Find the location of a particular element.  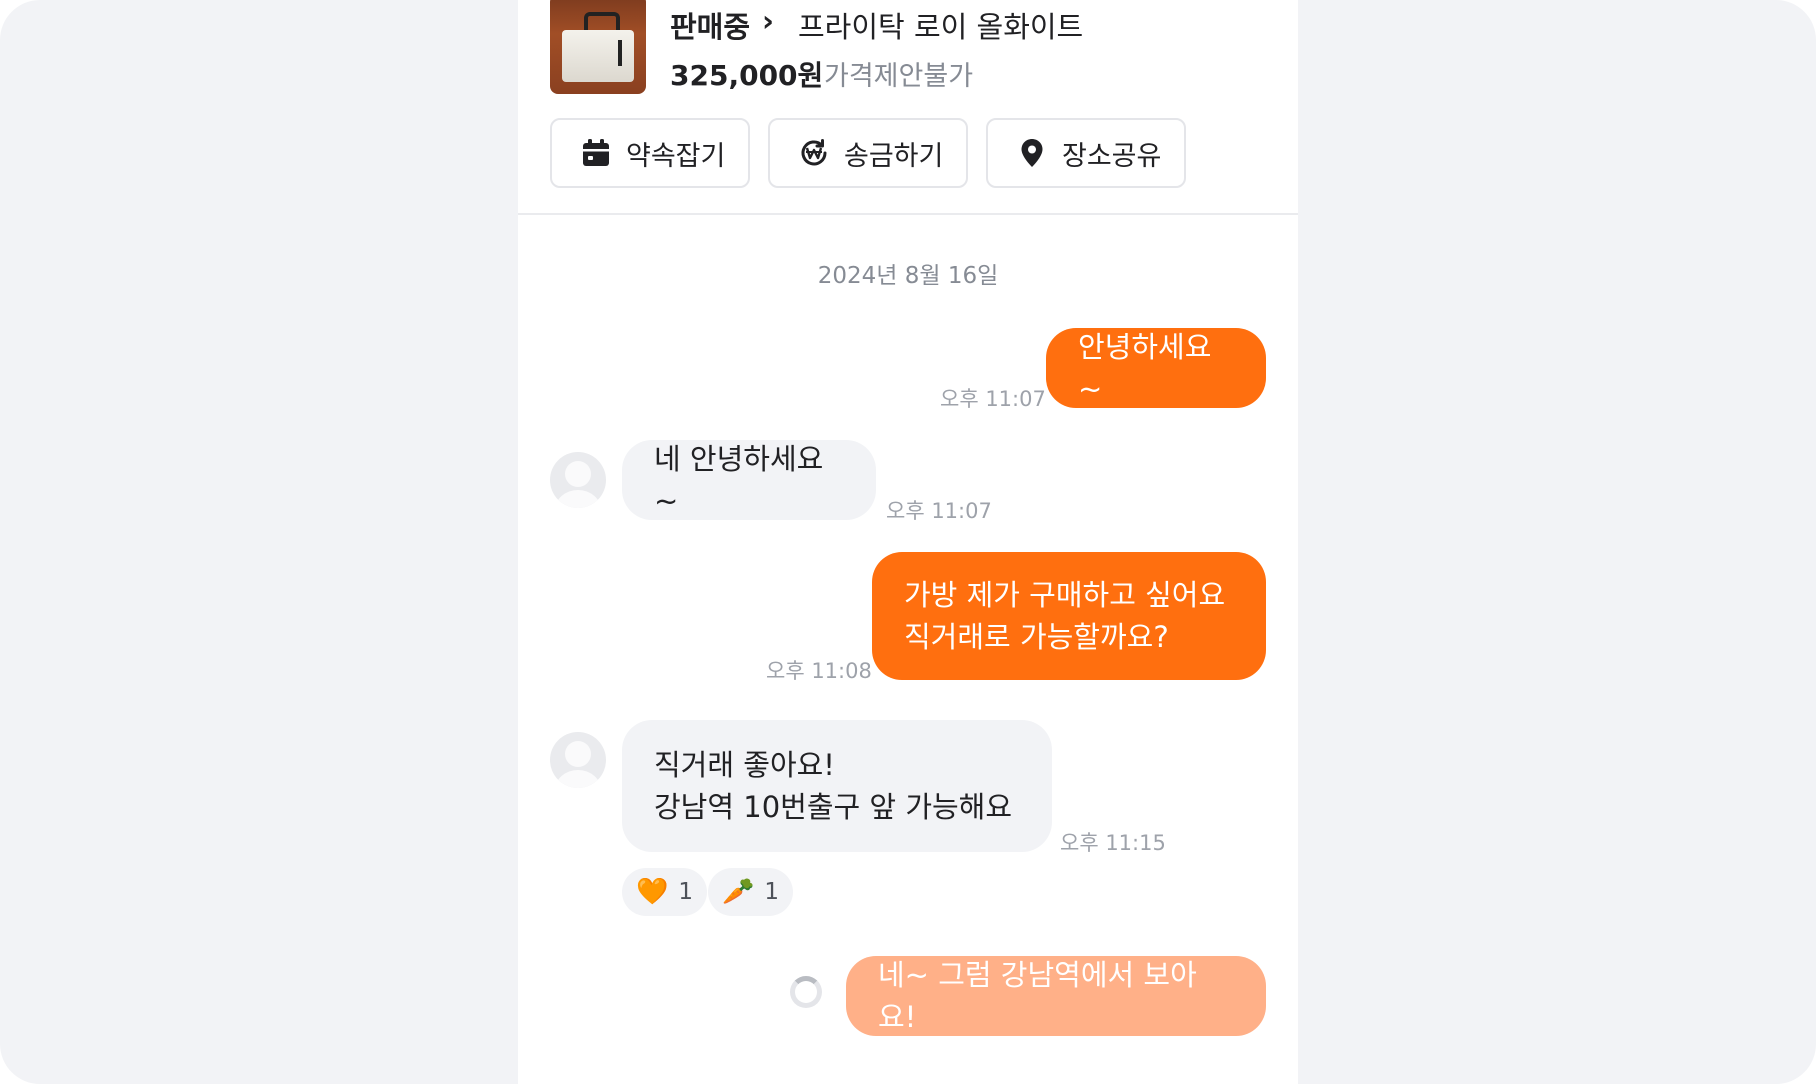

price-offer-status: 가격제안불가 is located at coordinates (899, 76).